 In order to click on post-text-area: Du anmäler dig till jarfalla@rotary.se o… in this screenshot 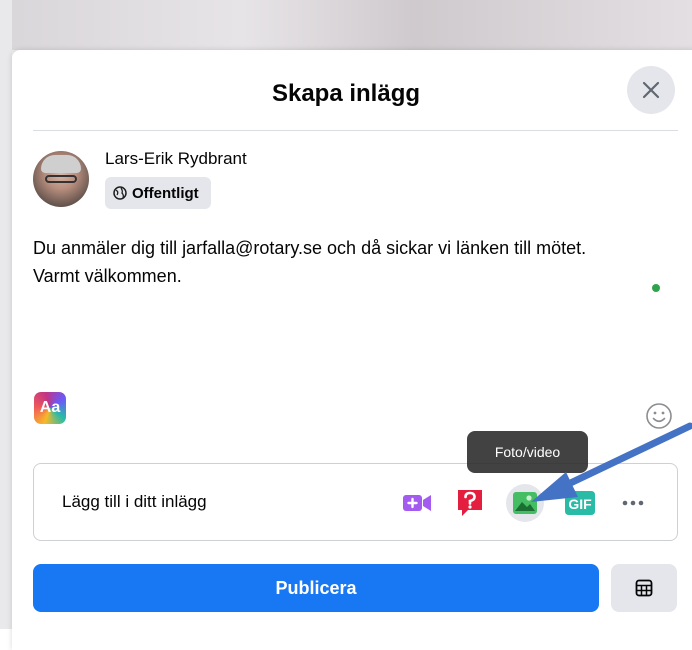, I will do `click(358, 262)`.